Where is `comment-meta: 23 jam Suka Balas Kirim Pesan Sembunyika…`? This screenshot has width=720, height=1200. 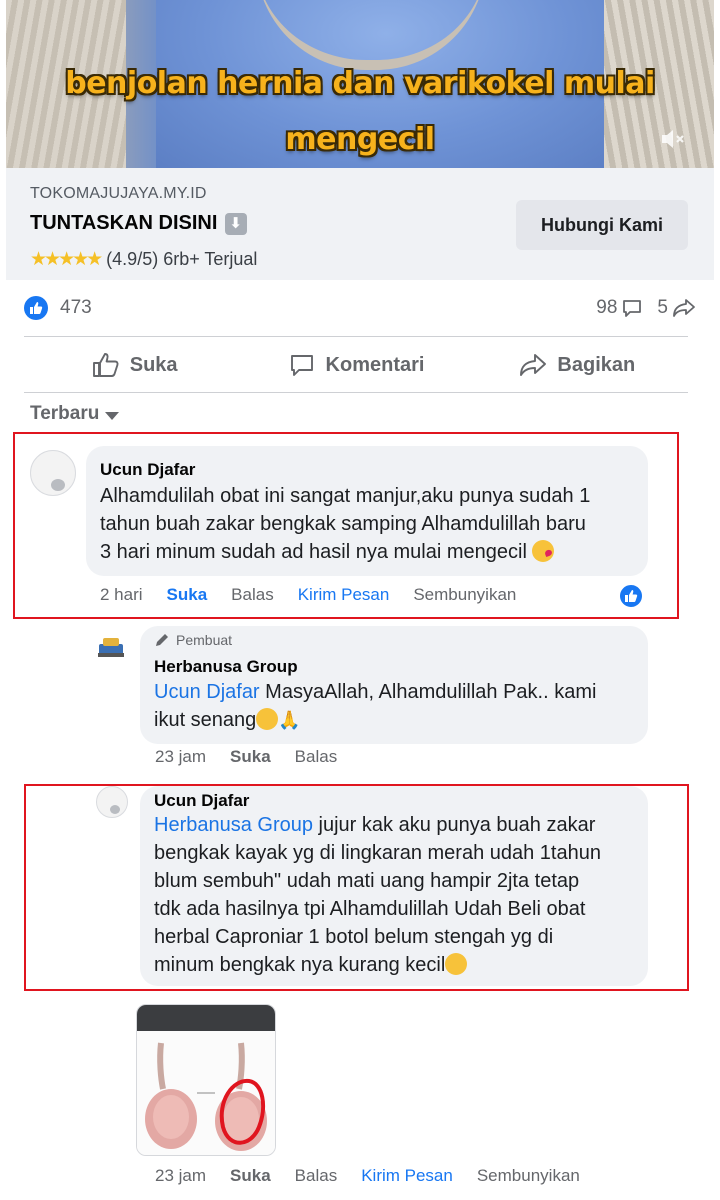
comment-meta: 23 jam Suka Balas Kirim Pesan Sembunyika… is located at coordinates (379, 1176).